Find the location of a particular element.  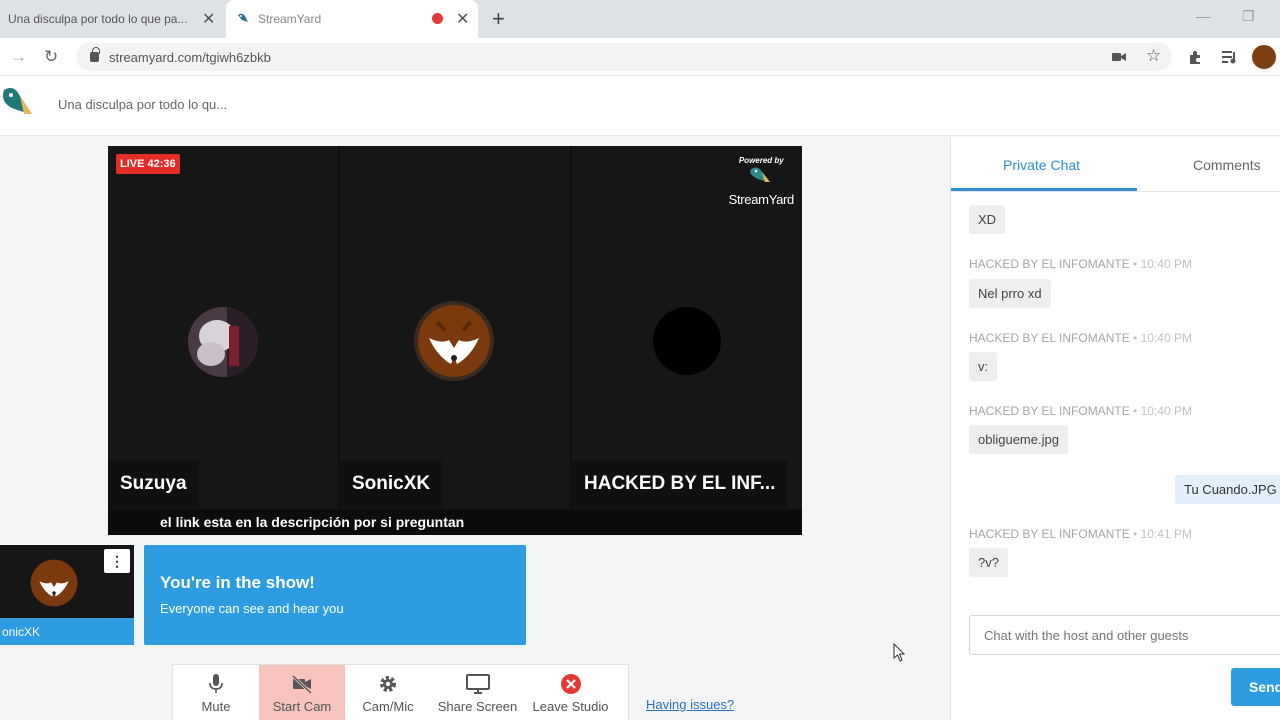

chat-tabs: Private Chat Comments is located at coordinates (1115, 164).